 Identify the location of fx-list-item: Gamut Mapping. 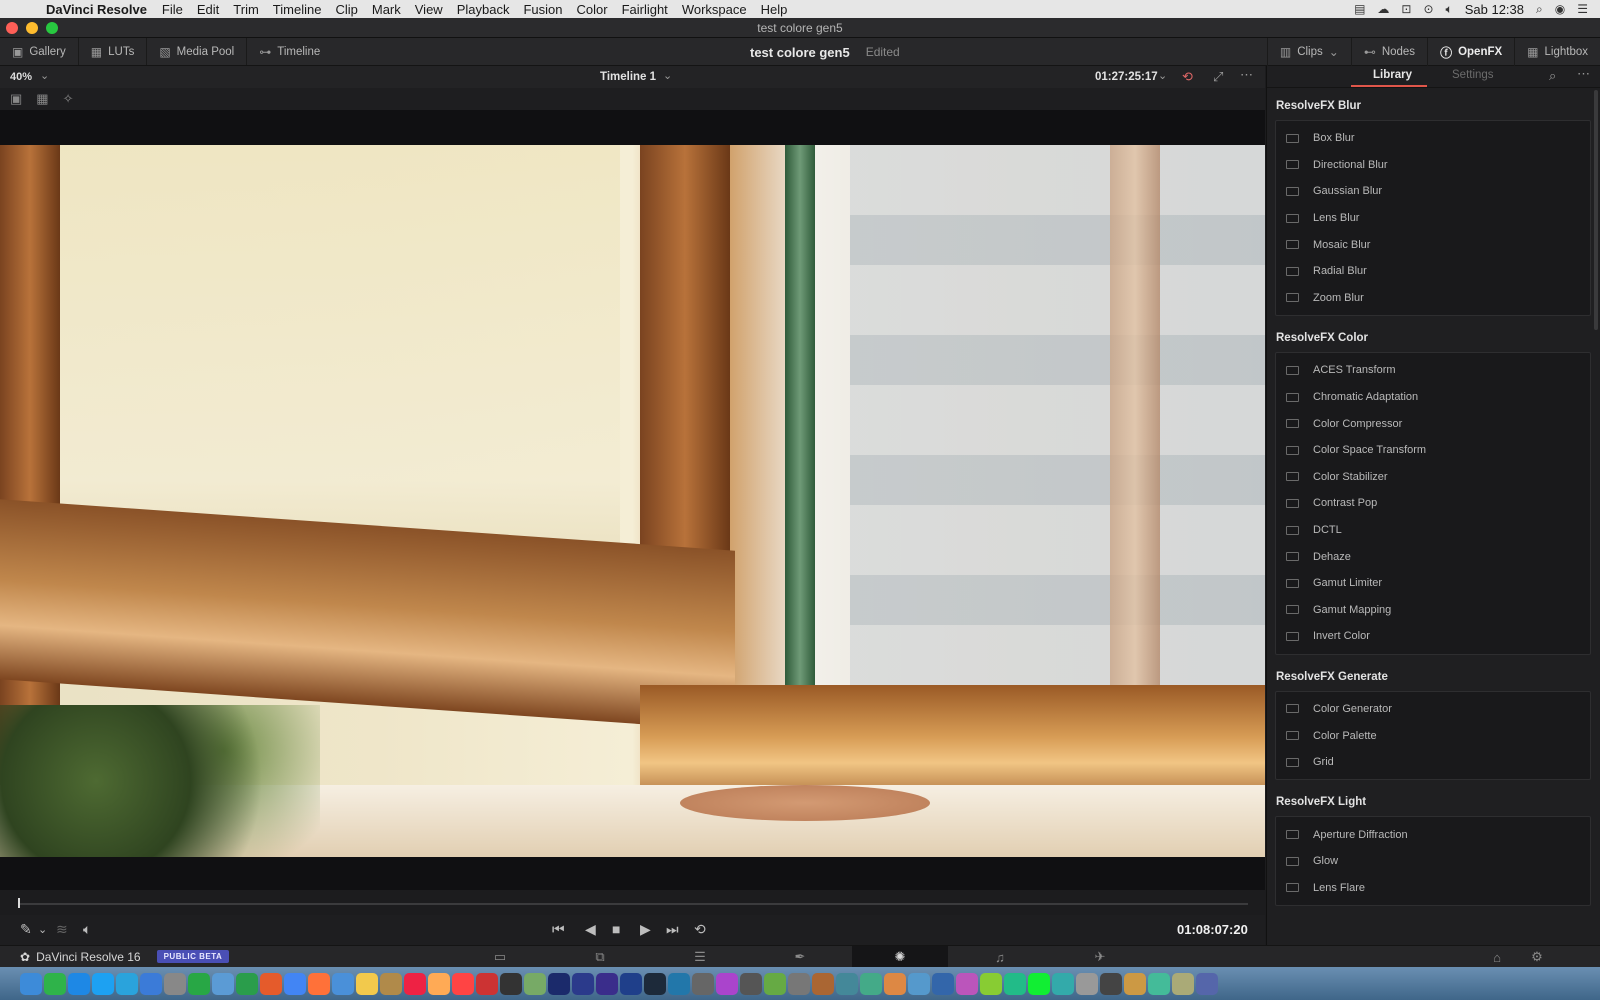
(1433, 610).